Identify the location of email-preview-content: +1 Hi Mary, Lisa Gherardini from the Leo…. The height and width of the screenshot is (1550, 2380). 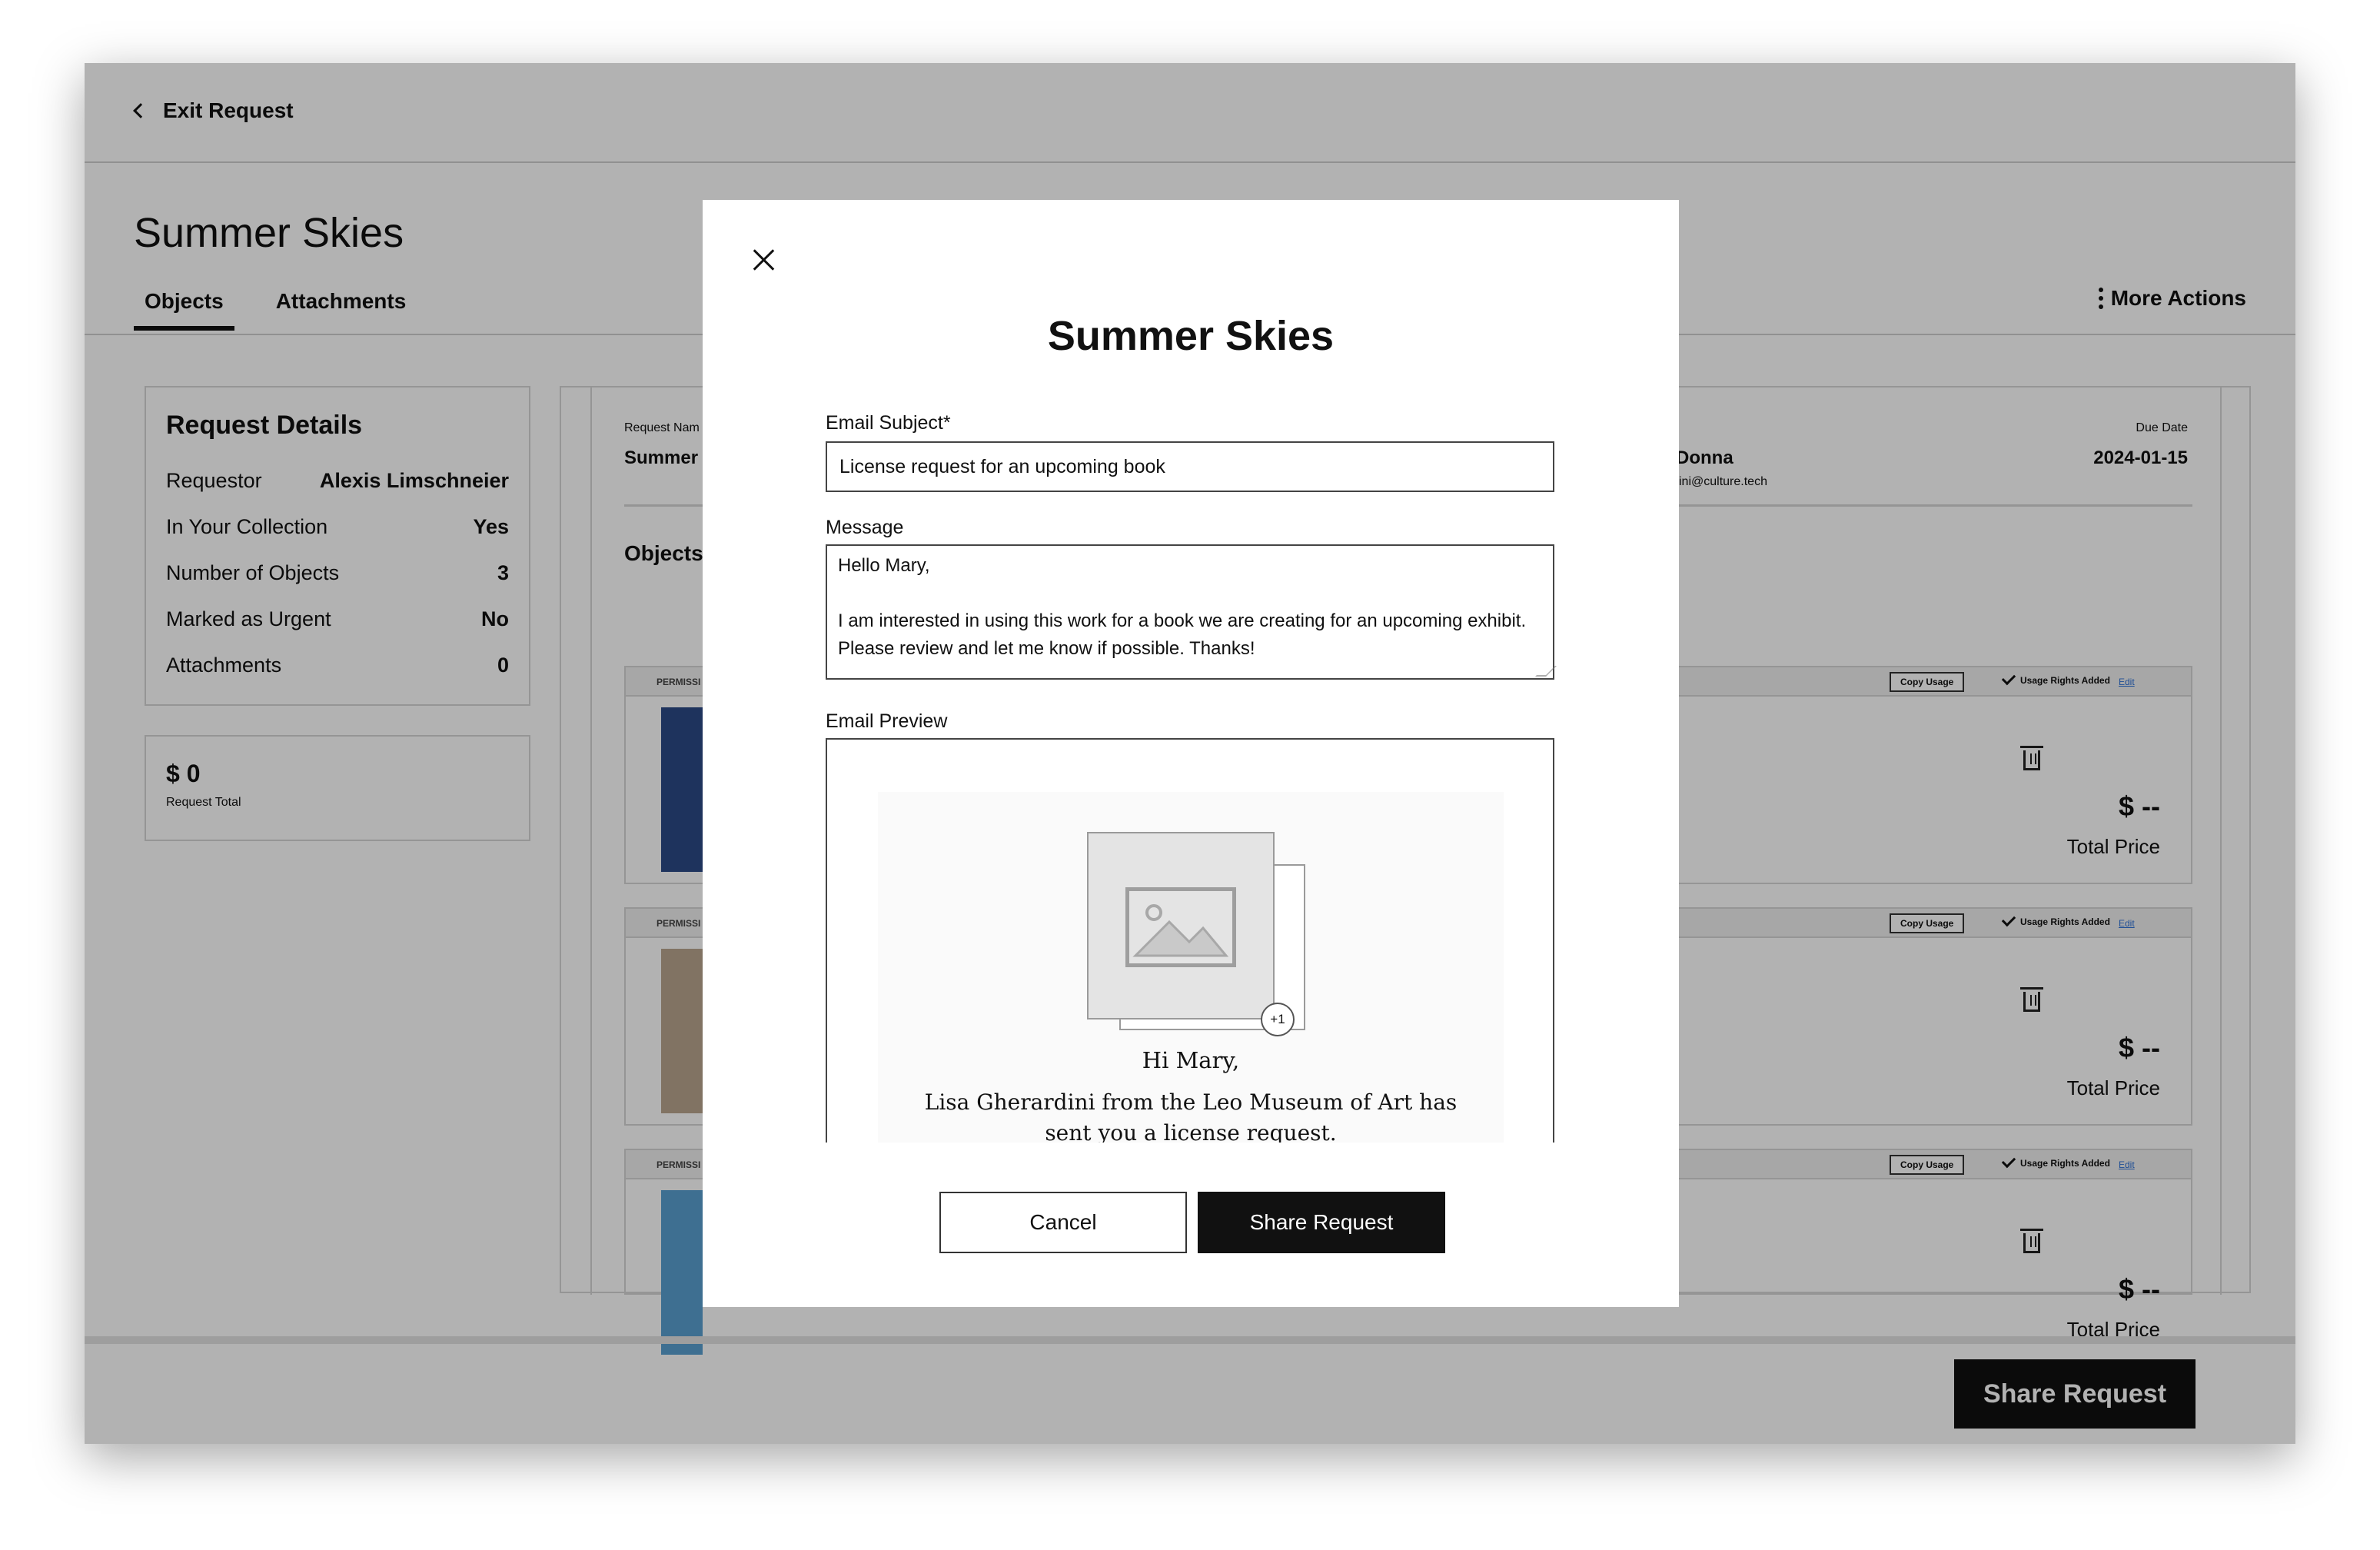
(1191, 967).